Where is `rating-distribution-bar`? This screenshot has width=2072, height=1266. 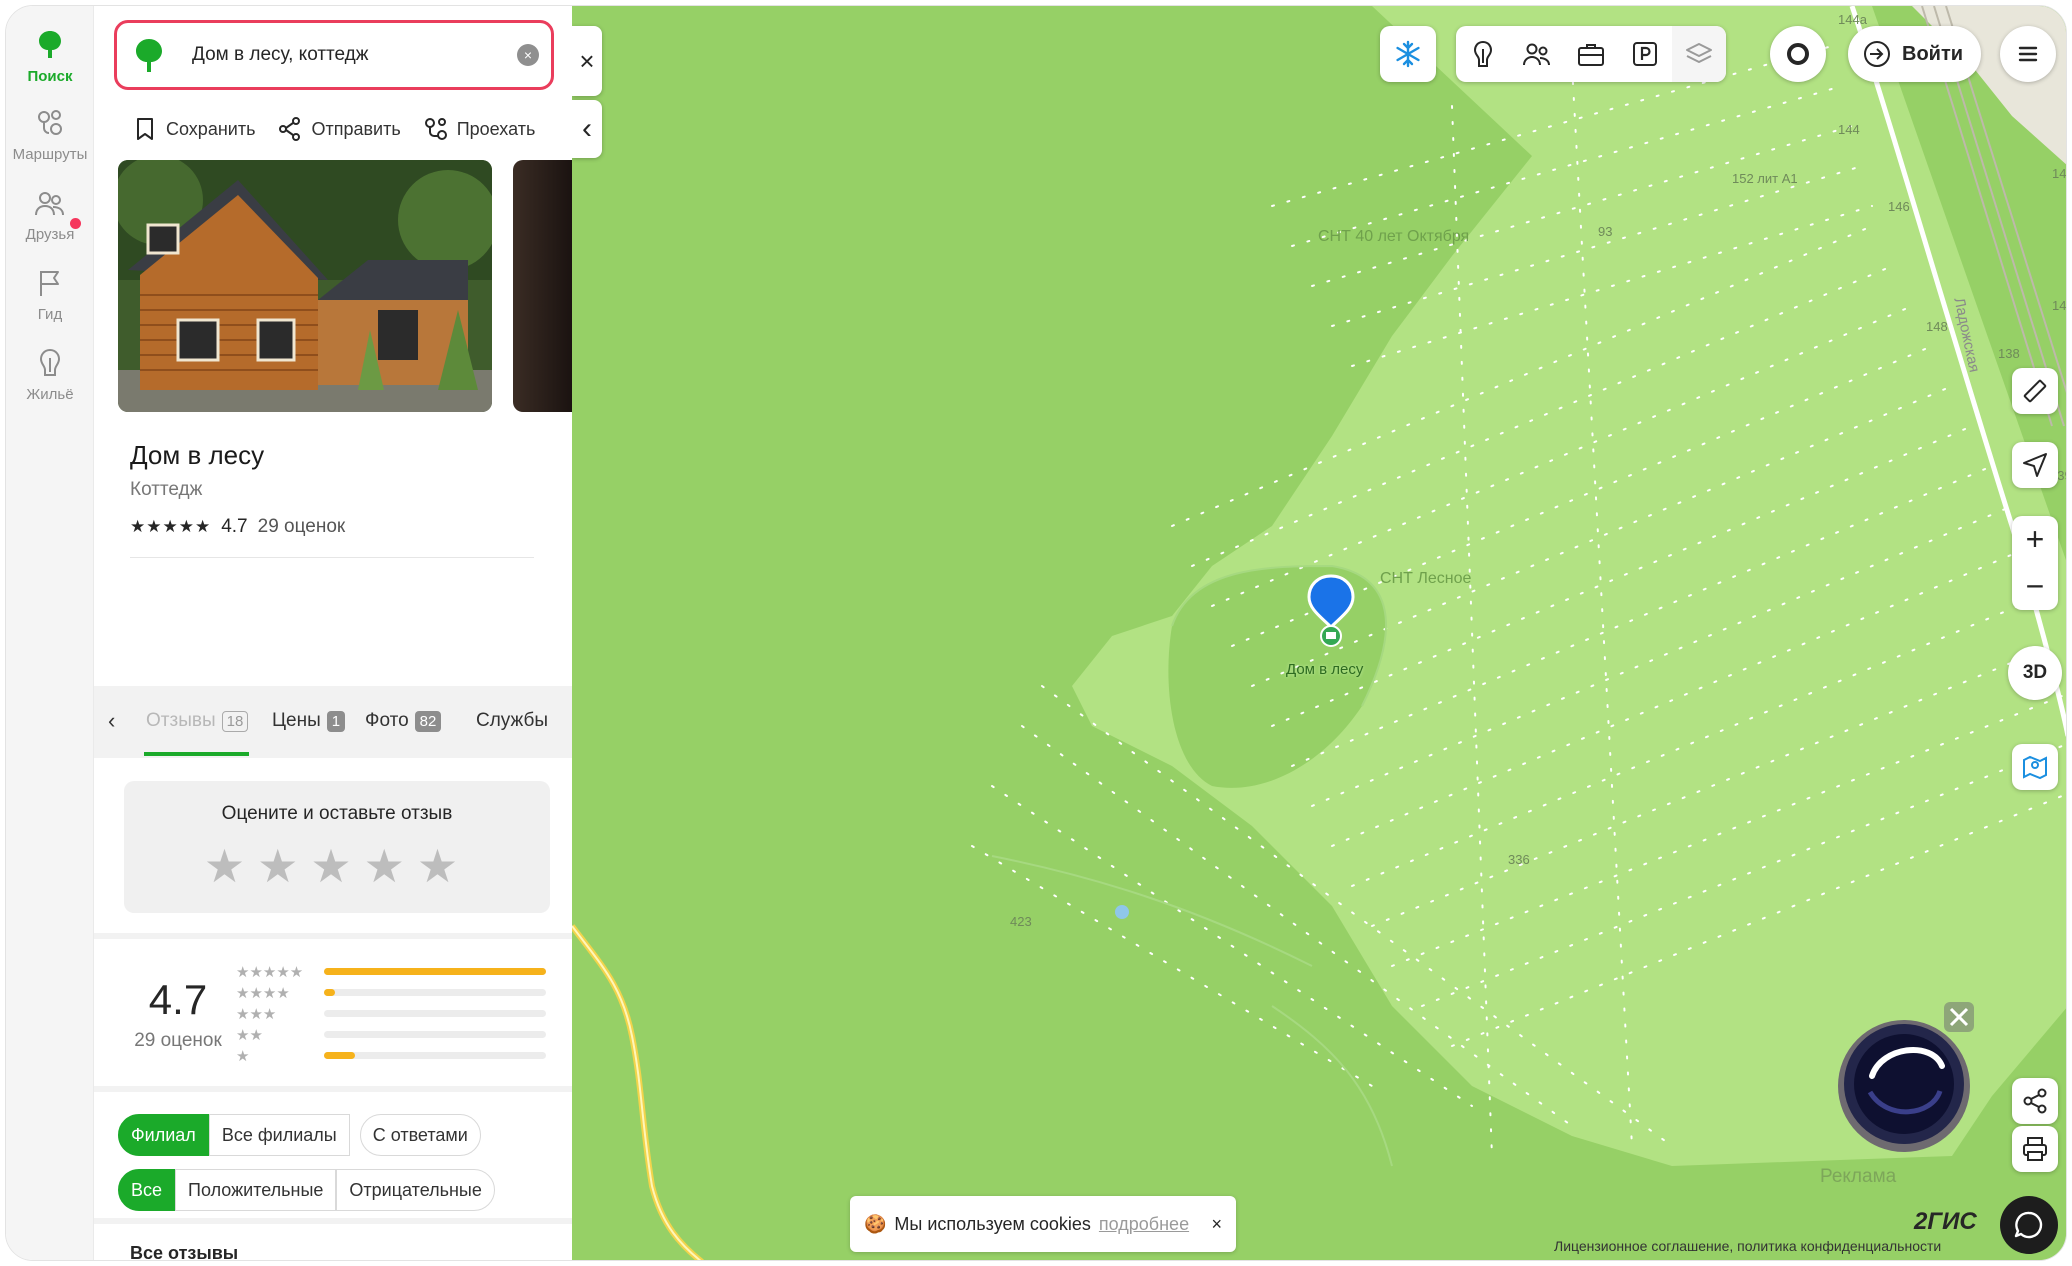 rating-distribution-bar is located at coordinates (435, 1034).